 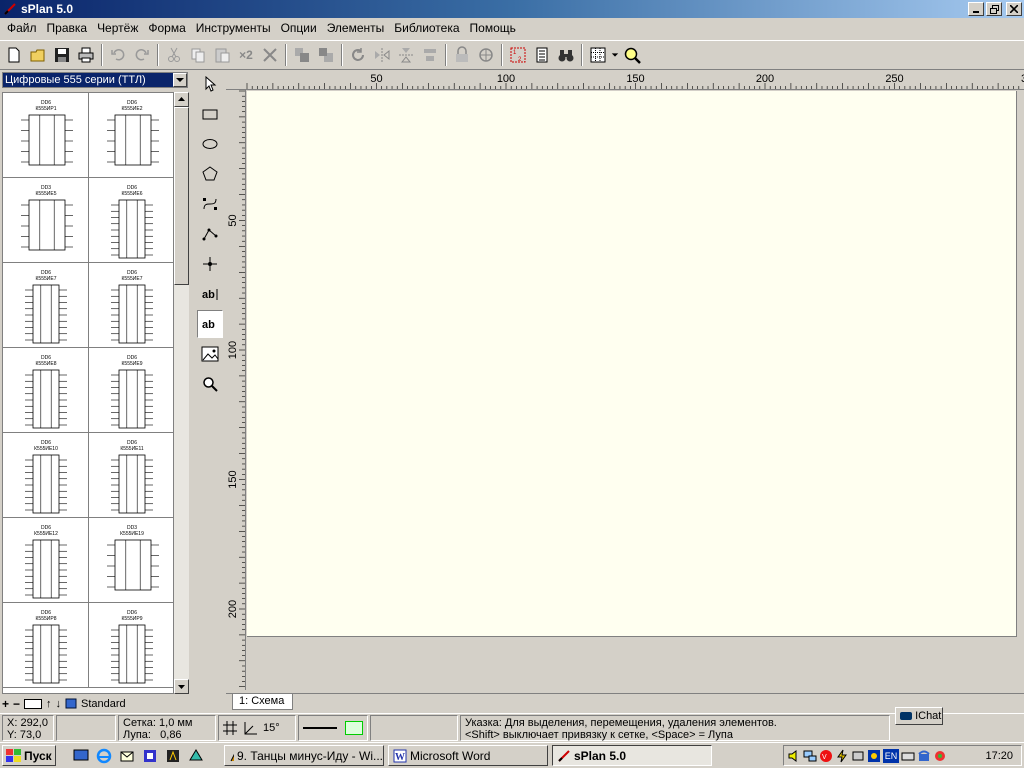 I want to click on menu-drawing: Чертёж, so click(x=117, y=28).